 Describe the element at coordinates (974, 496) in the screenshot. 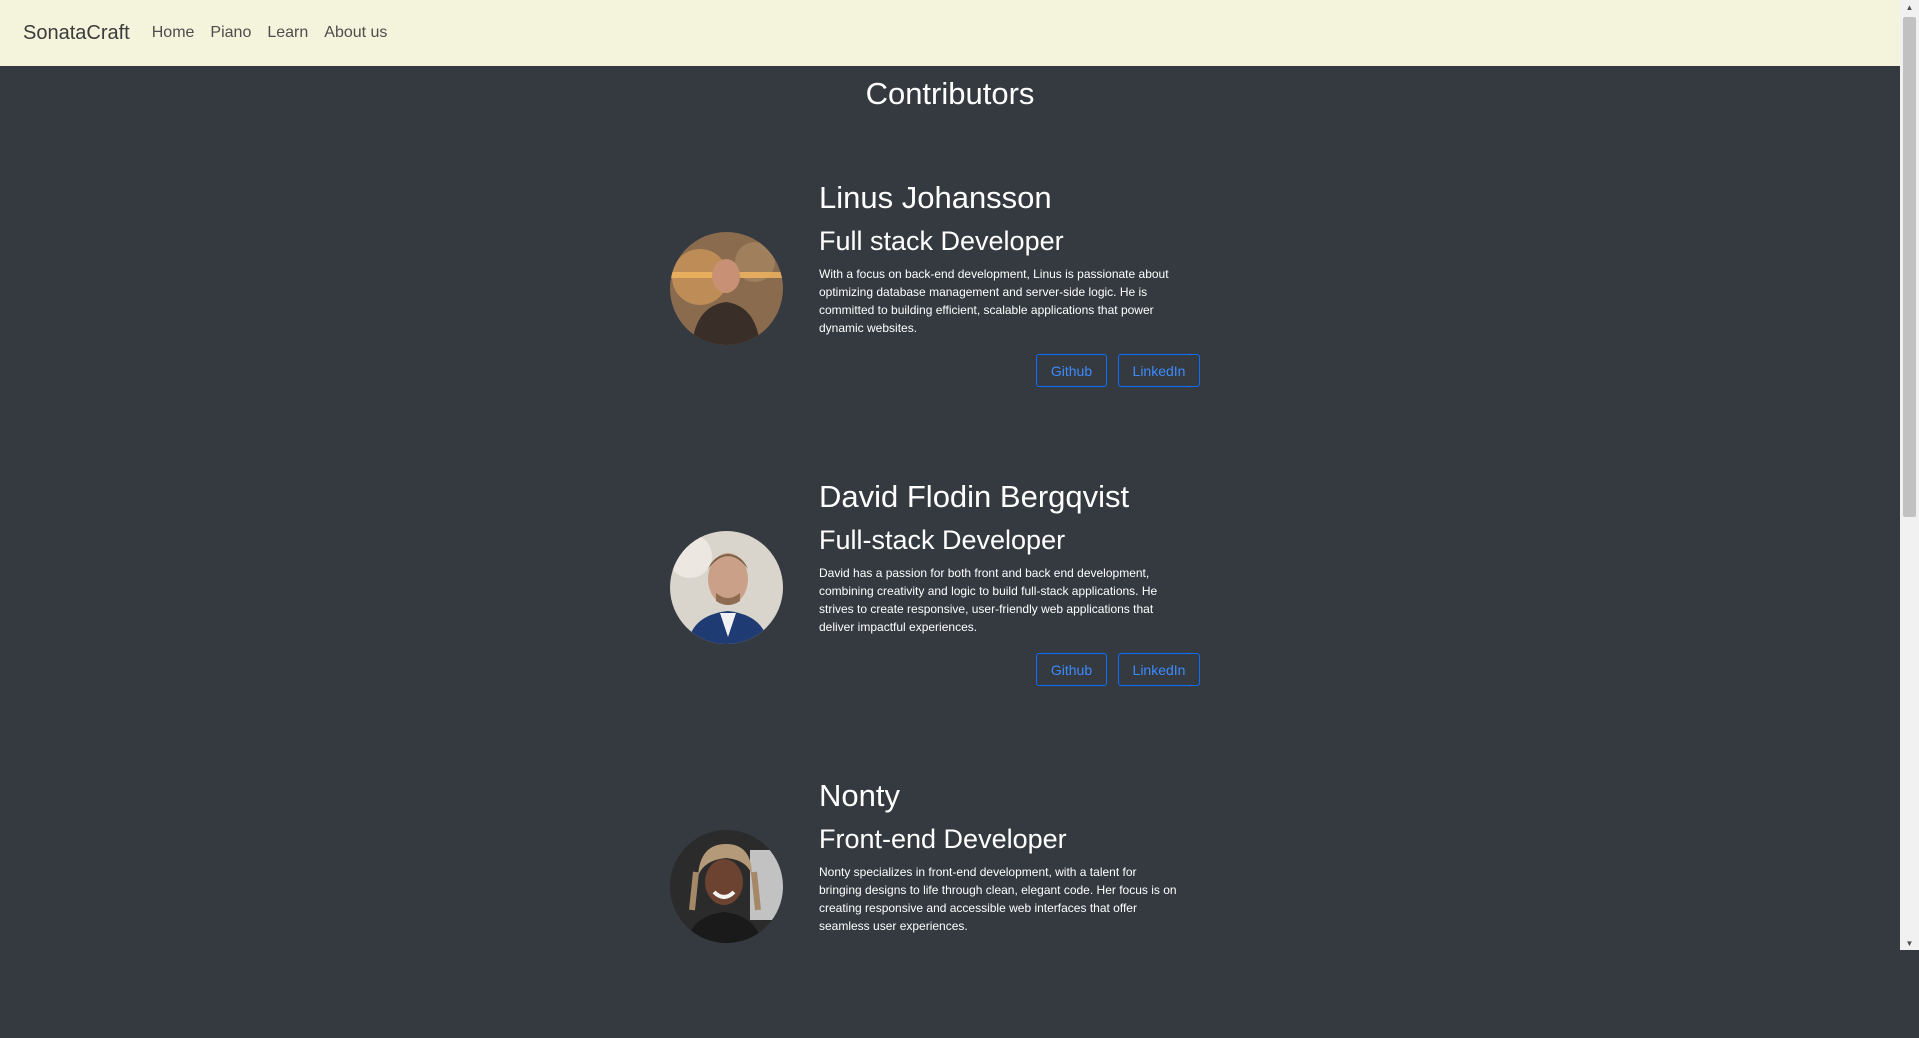

I see `contributor-name: David Flodin Bergqvist` at that location.